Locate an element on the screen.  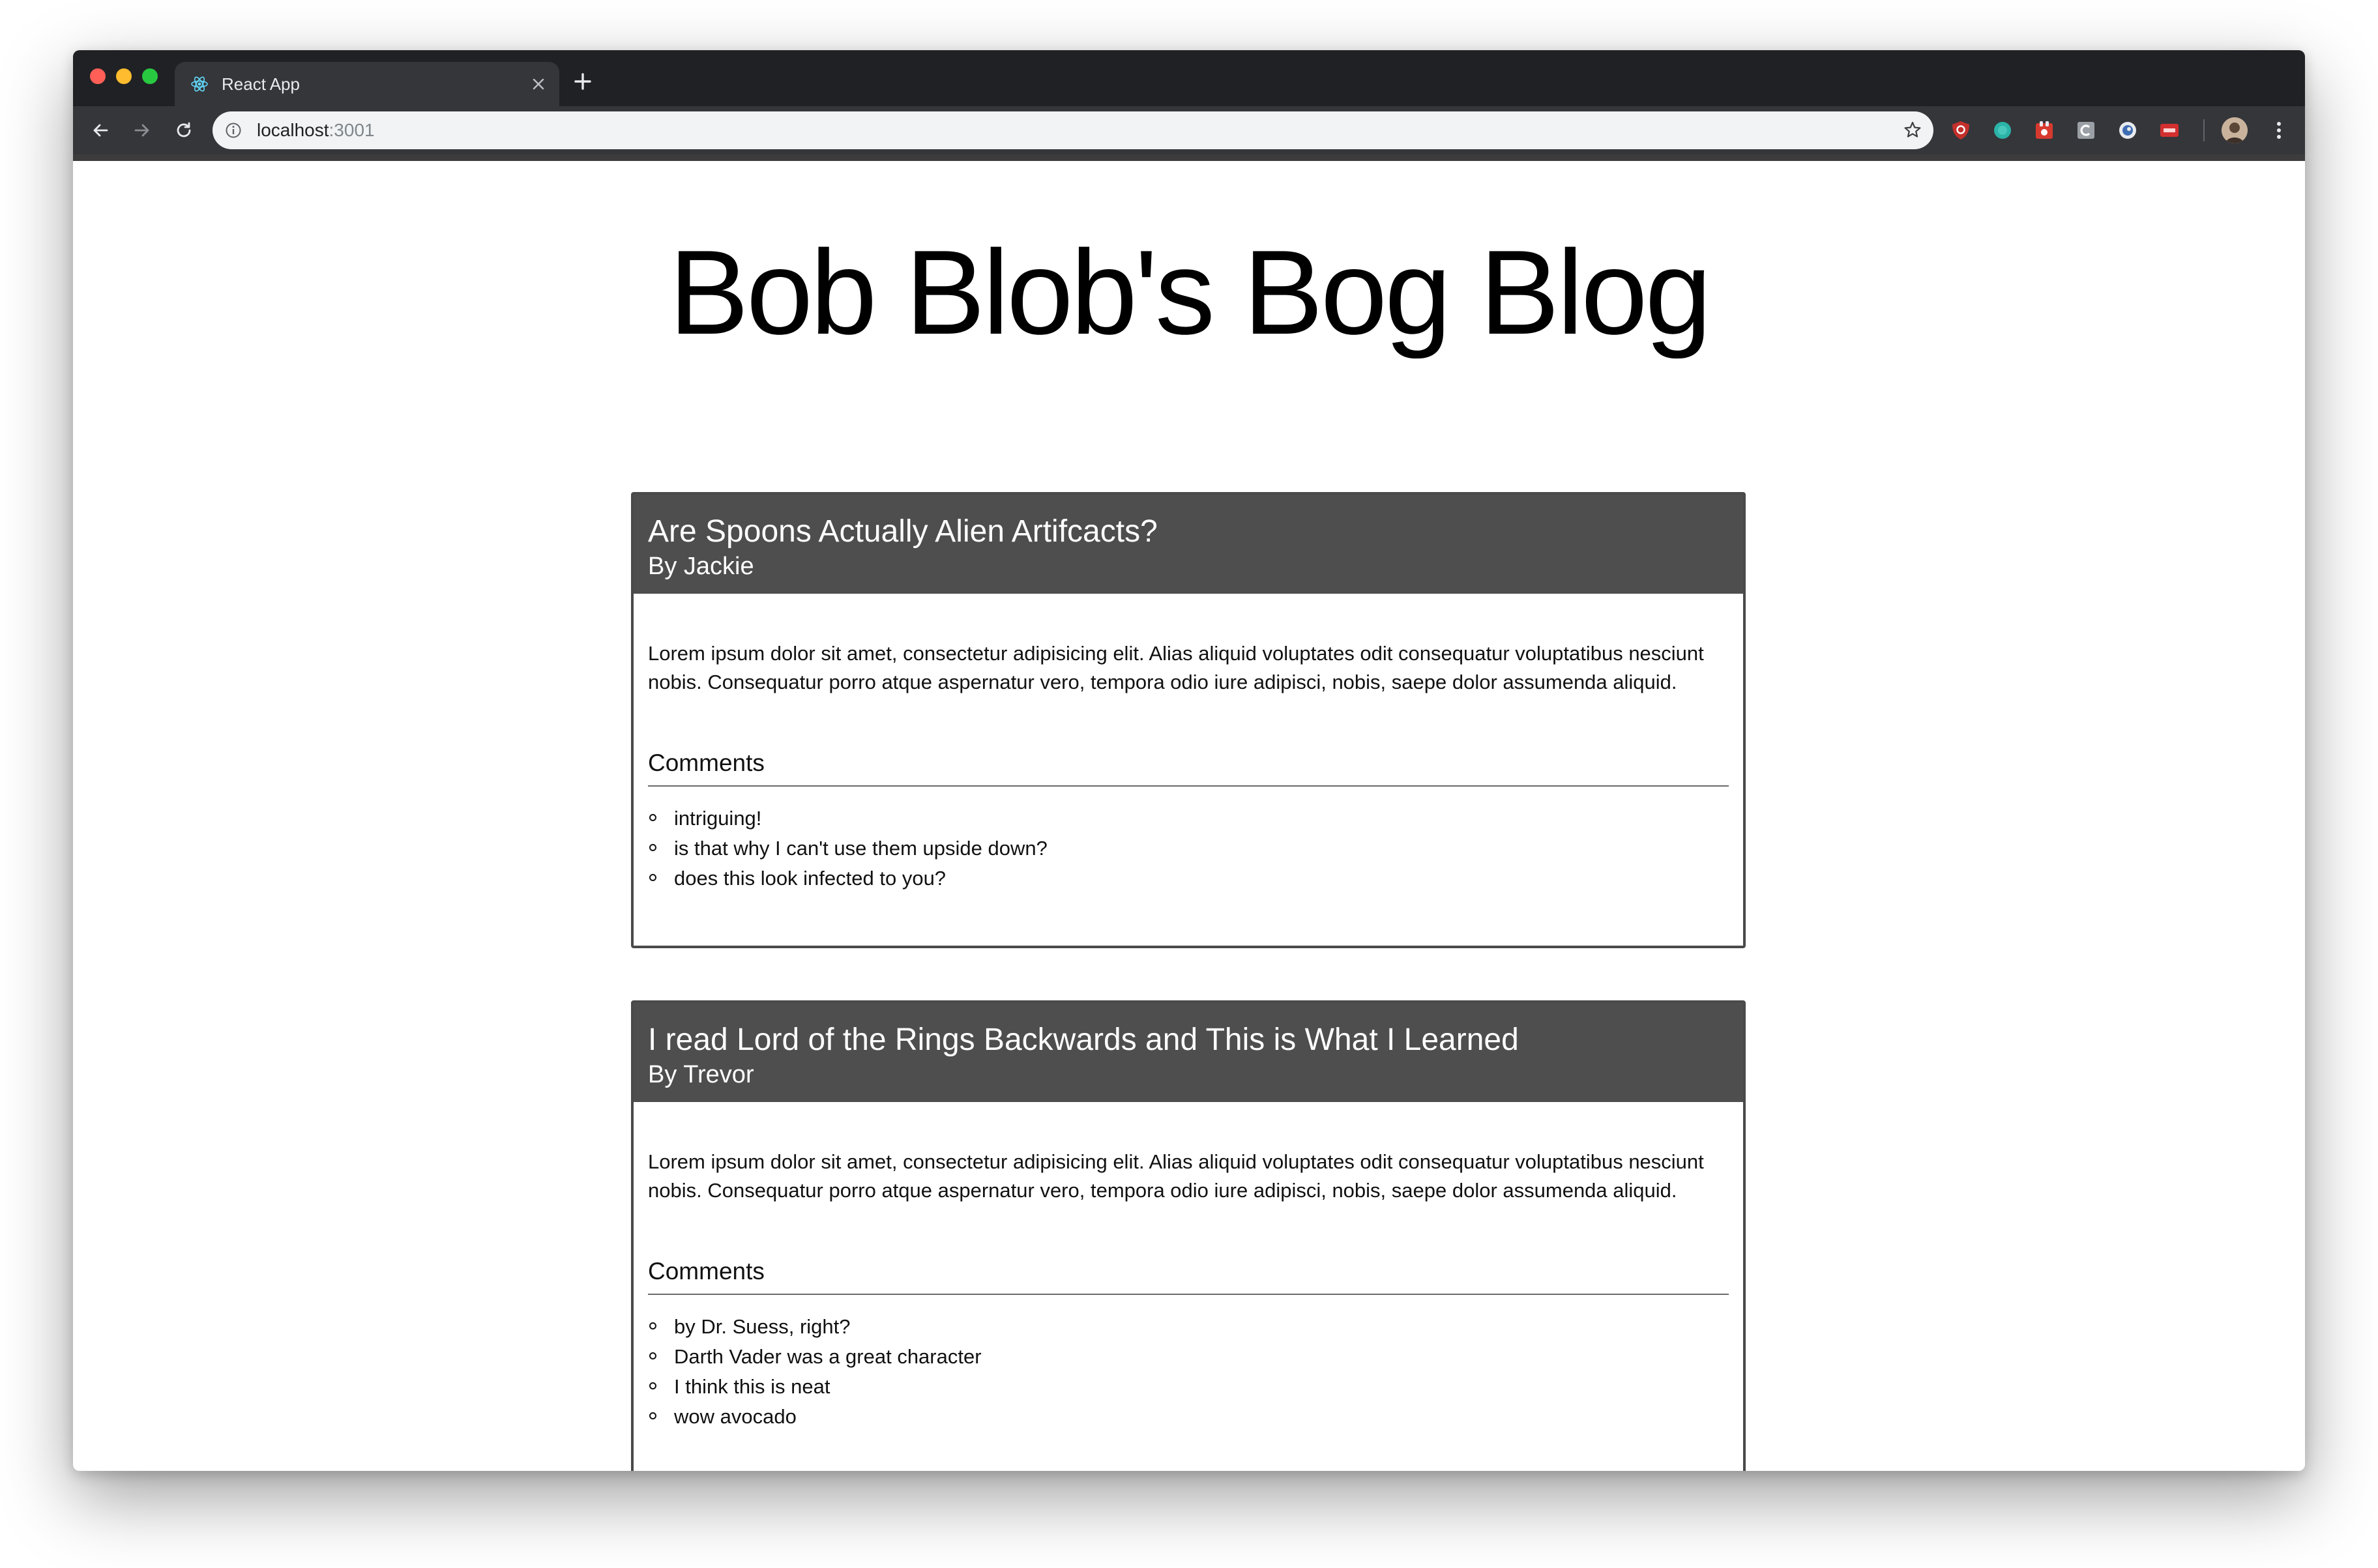
comment-text: I think this is neat is located at coordinates (752, 1386).